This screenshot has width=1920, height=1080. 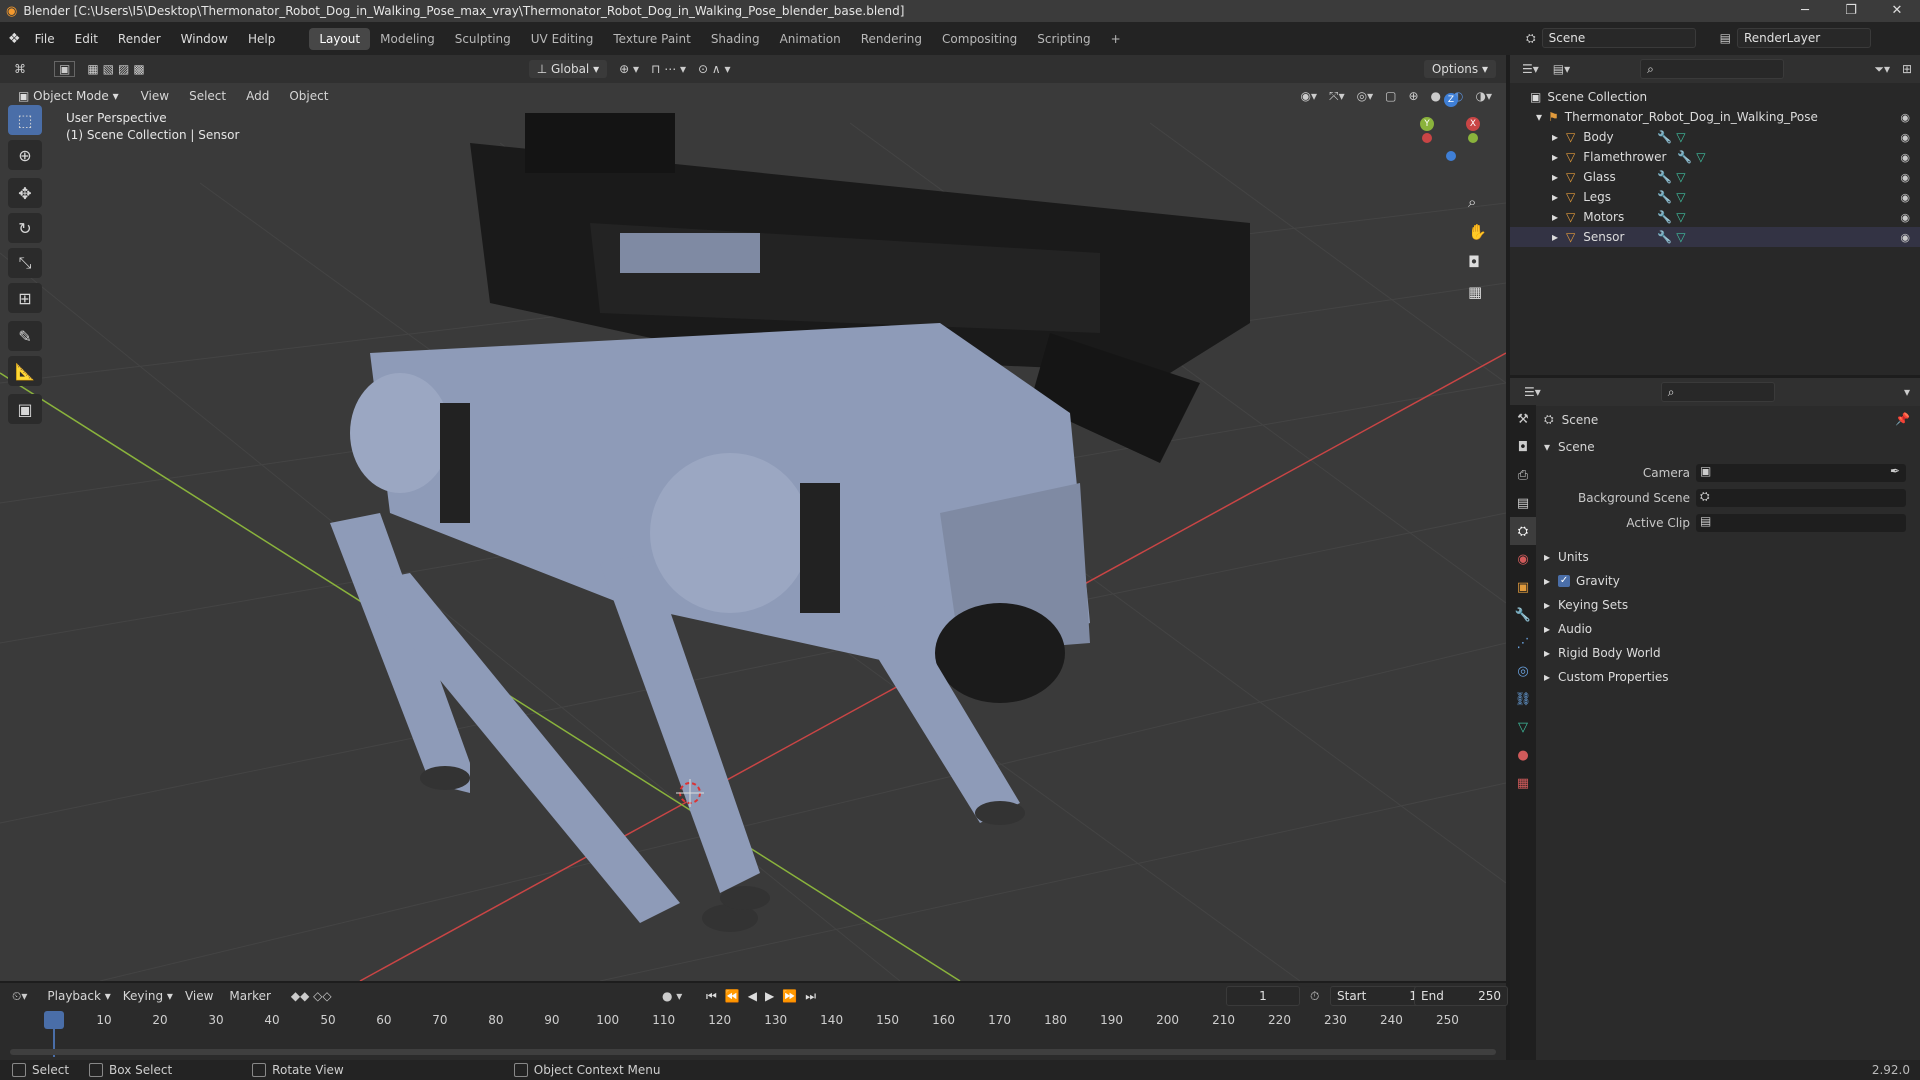 What do you see at coordinates (204, 39) in the screenshot?
I see `menu-window: Window` at bounding box center [204, 39].